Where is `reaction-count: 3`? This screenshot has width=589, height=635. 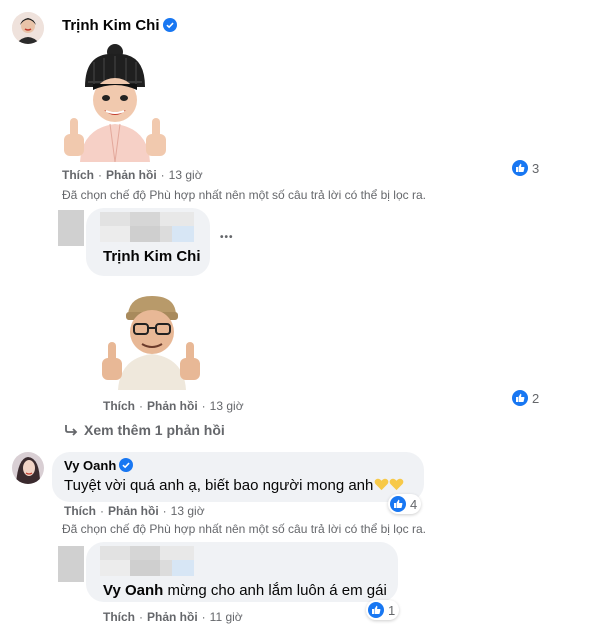 reaction-count: 3 is located at coordinates (525, 168).